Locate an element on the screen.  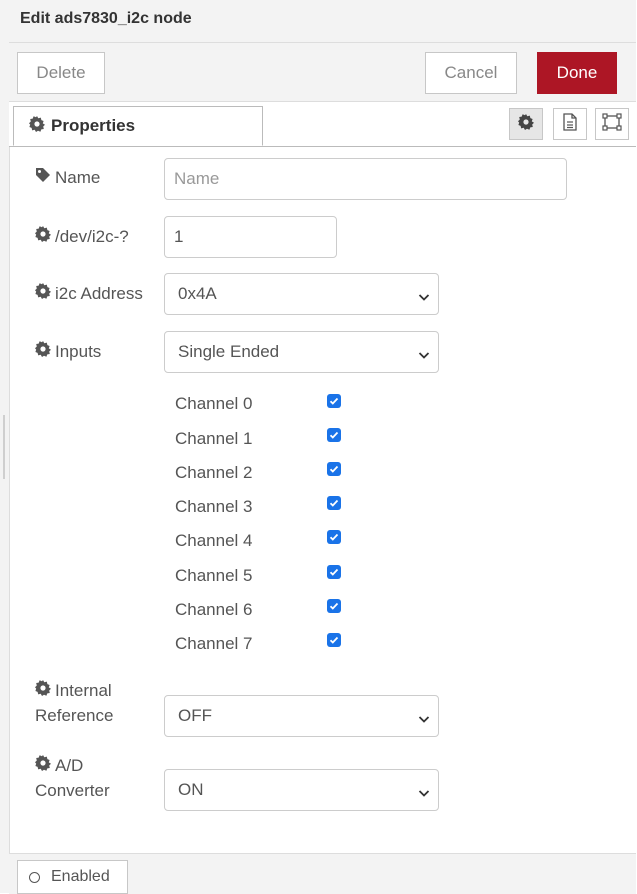
address-label: i2c Address is located at coordinates (89, 293).